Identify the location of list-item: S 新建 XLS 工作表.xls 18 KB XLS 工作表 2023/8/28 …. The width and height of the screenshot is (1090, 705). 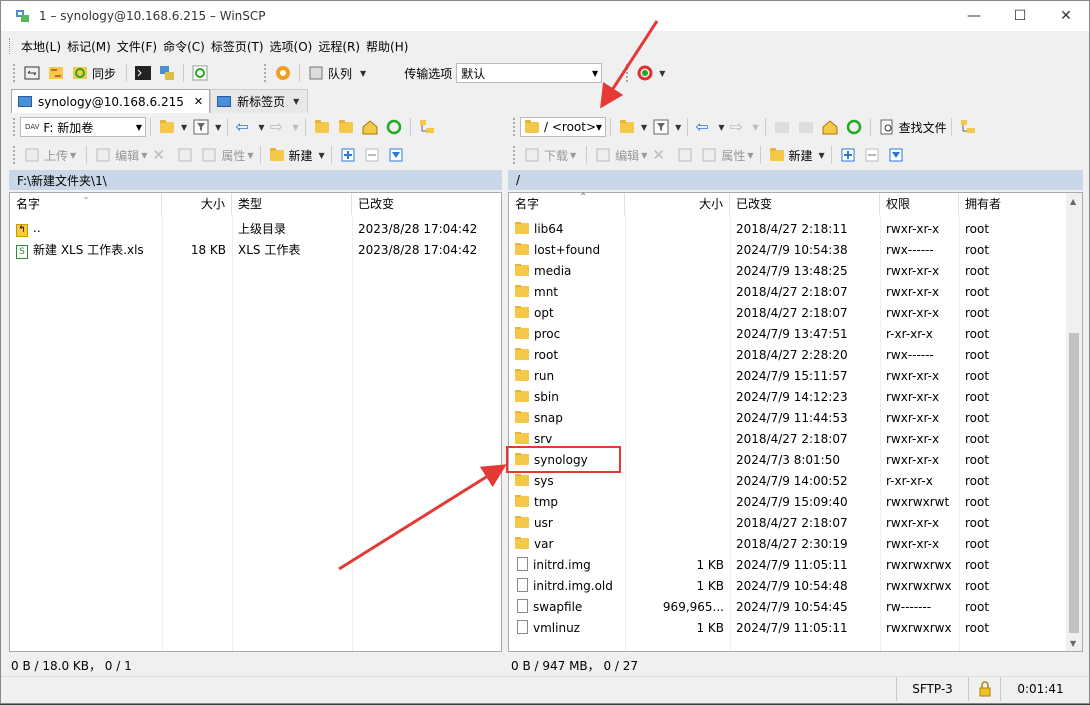
(255, 249).